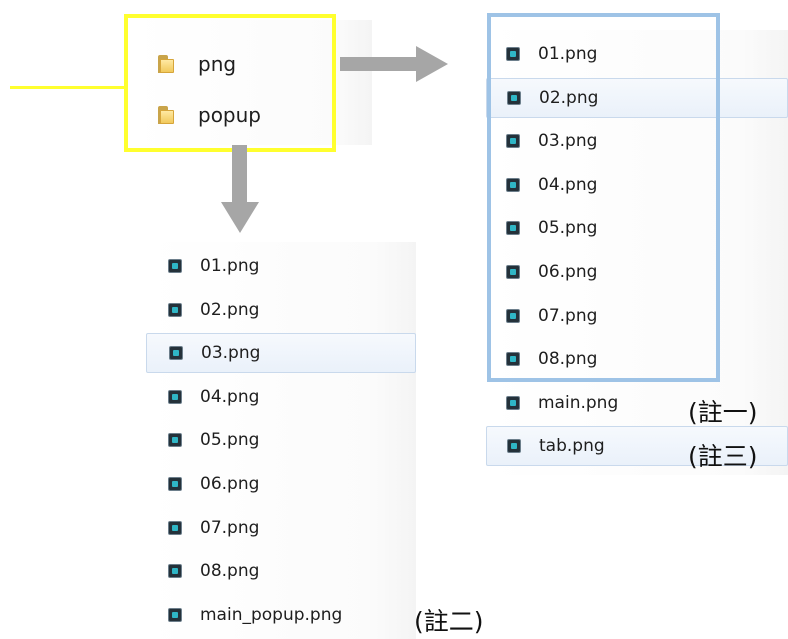  Describe the element at coordinates (240, 189) in the screenshot. I see `arrow-down` at that location.